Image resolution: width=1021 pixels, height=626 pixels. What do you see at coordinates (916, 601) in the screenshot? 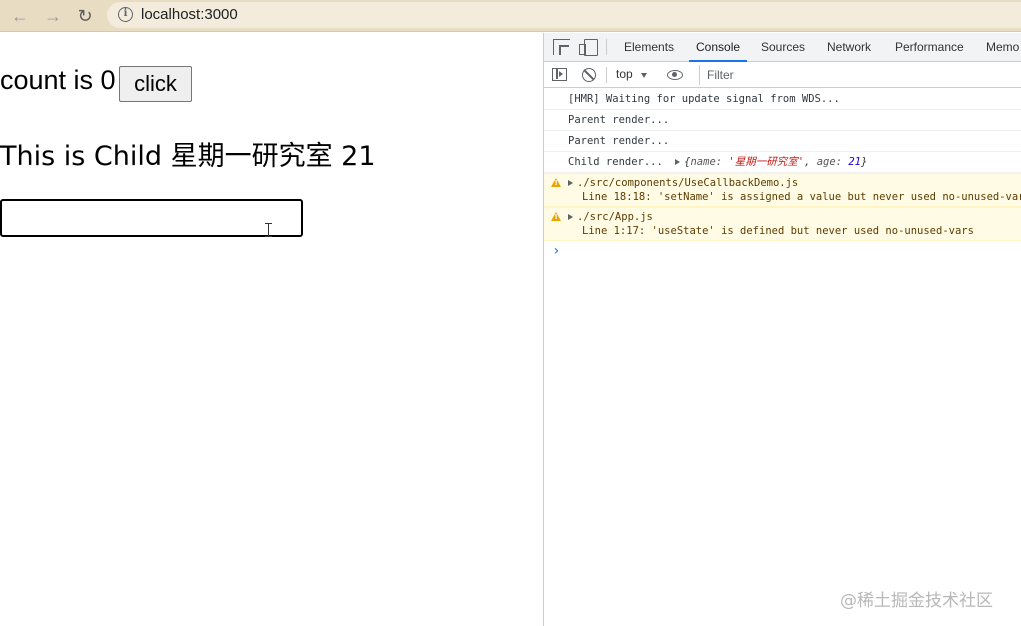
I see `watermark: @稀土掘金技术社区` at bounding box center [916, 601].